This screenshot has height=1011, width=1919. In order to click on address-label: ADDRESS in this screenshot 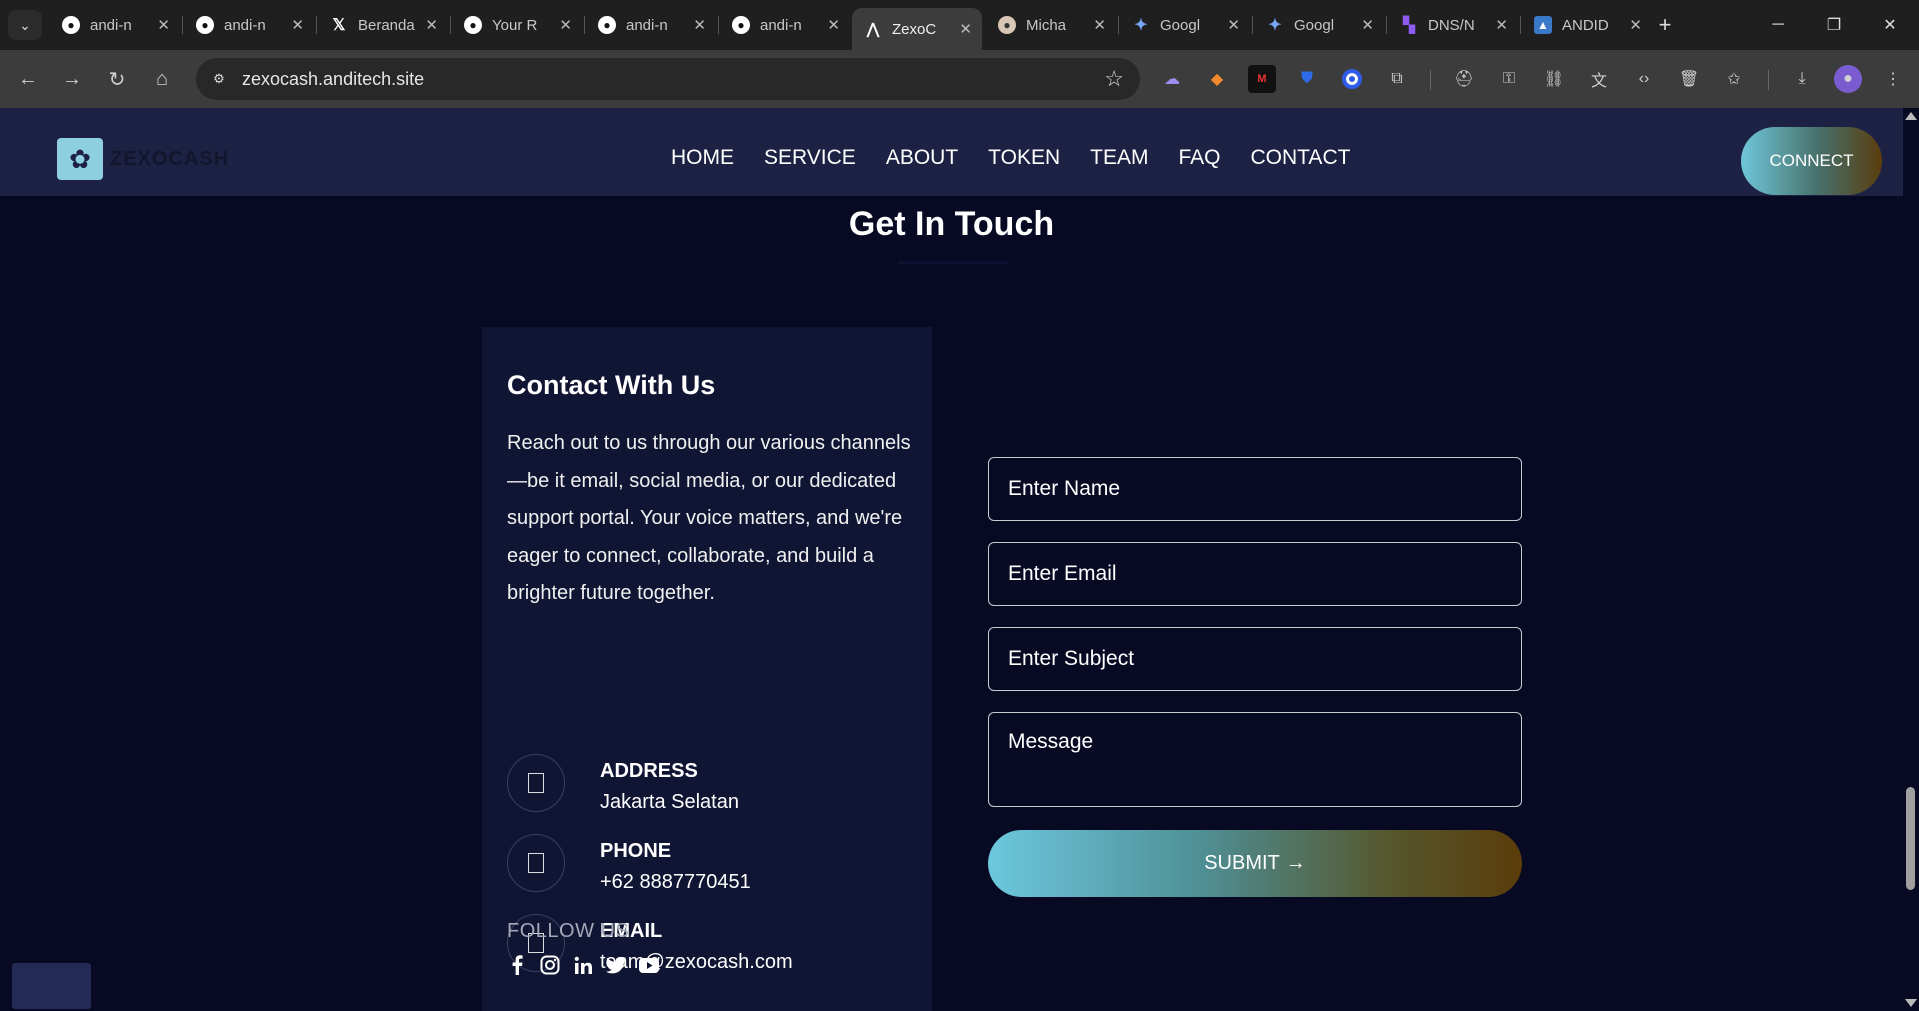, I will do `click(649, 771)`.